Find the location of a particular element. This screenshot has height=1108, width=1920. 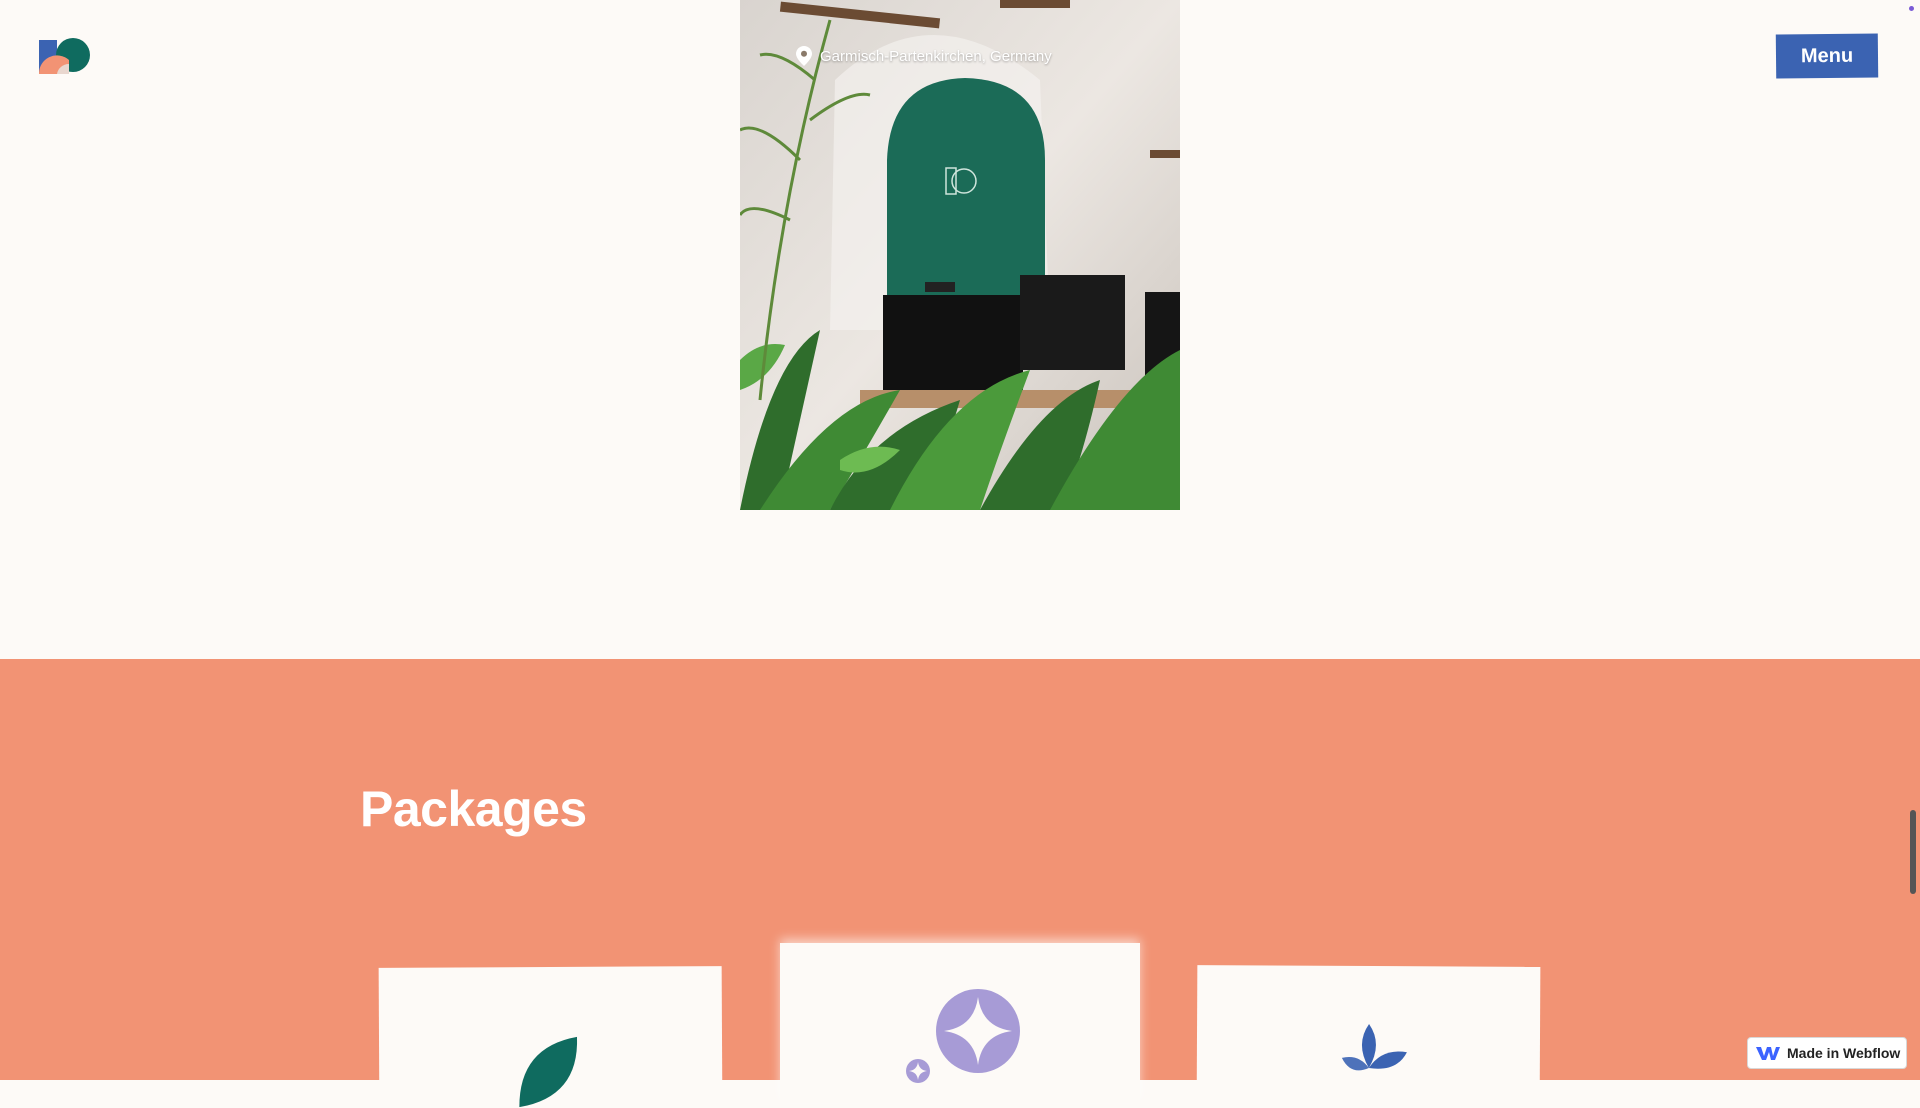

leaf-icon is located at coordinates (548, 1072).